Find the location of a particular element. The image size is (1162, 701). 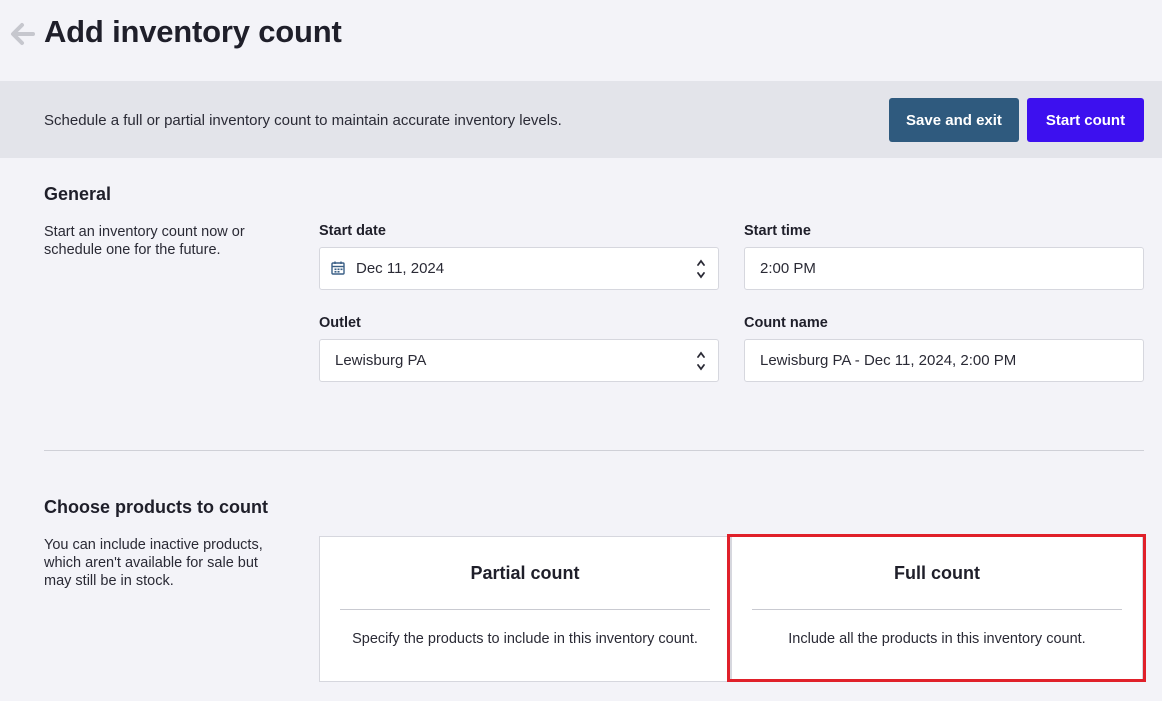

general-section-title: General is located at coordinates (78, 194).